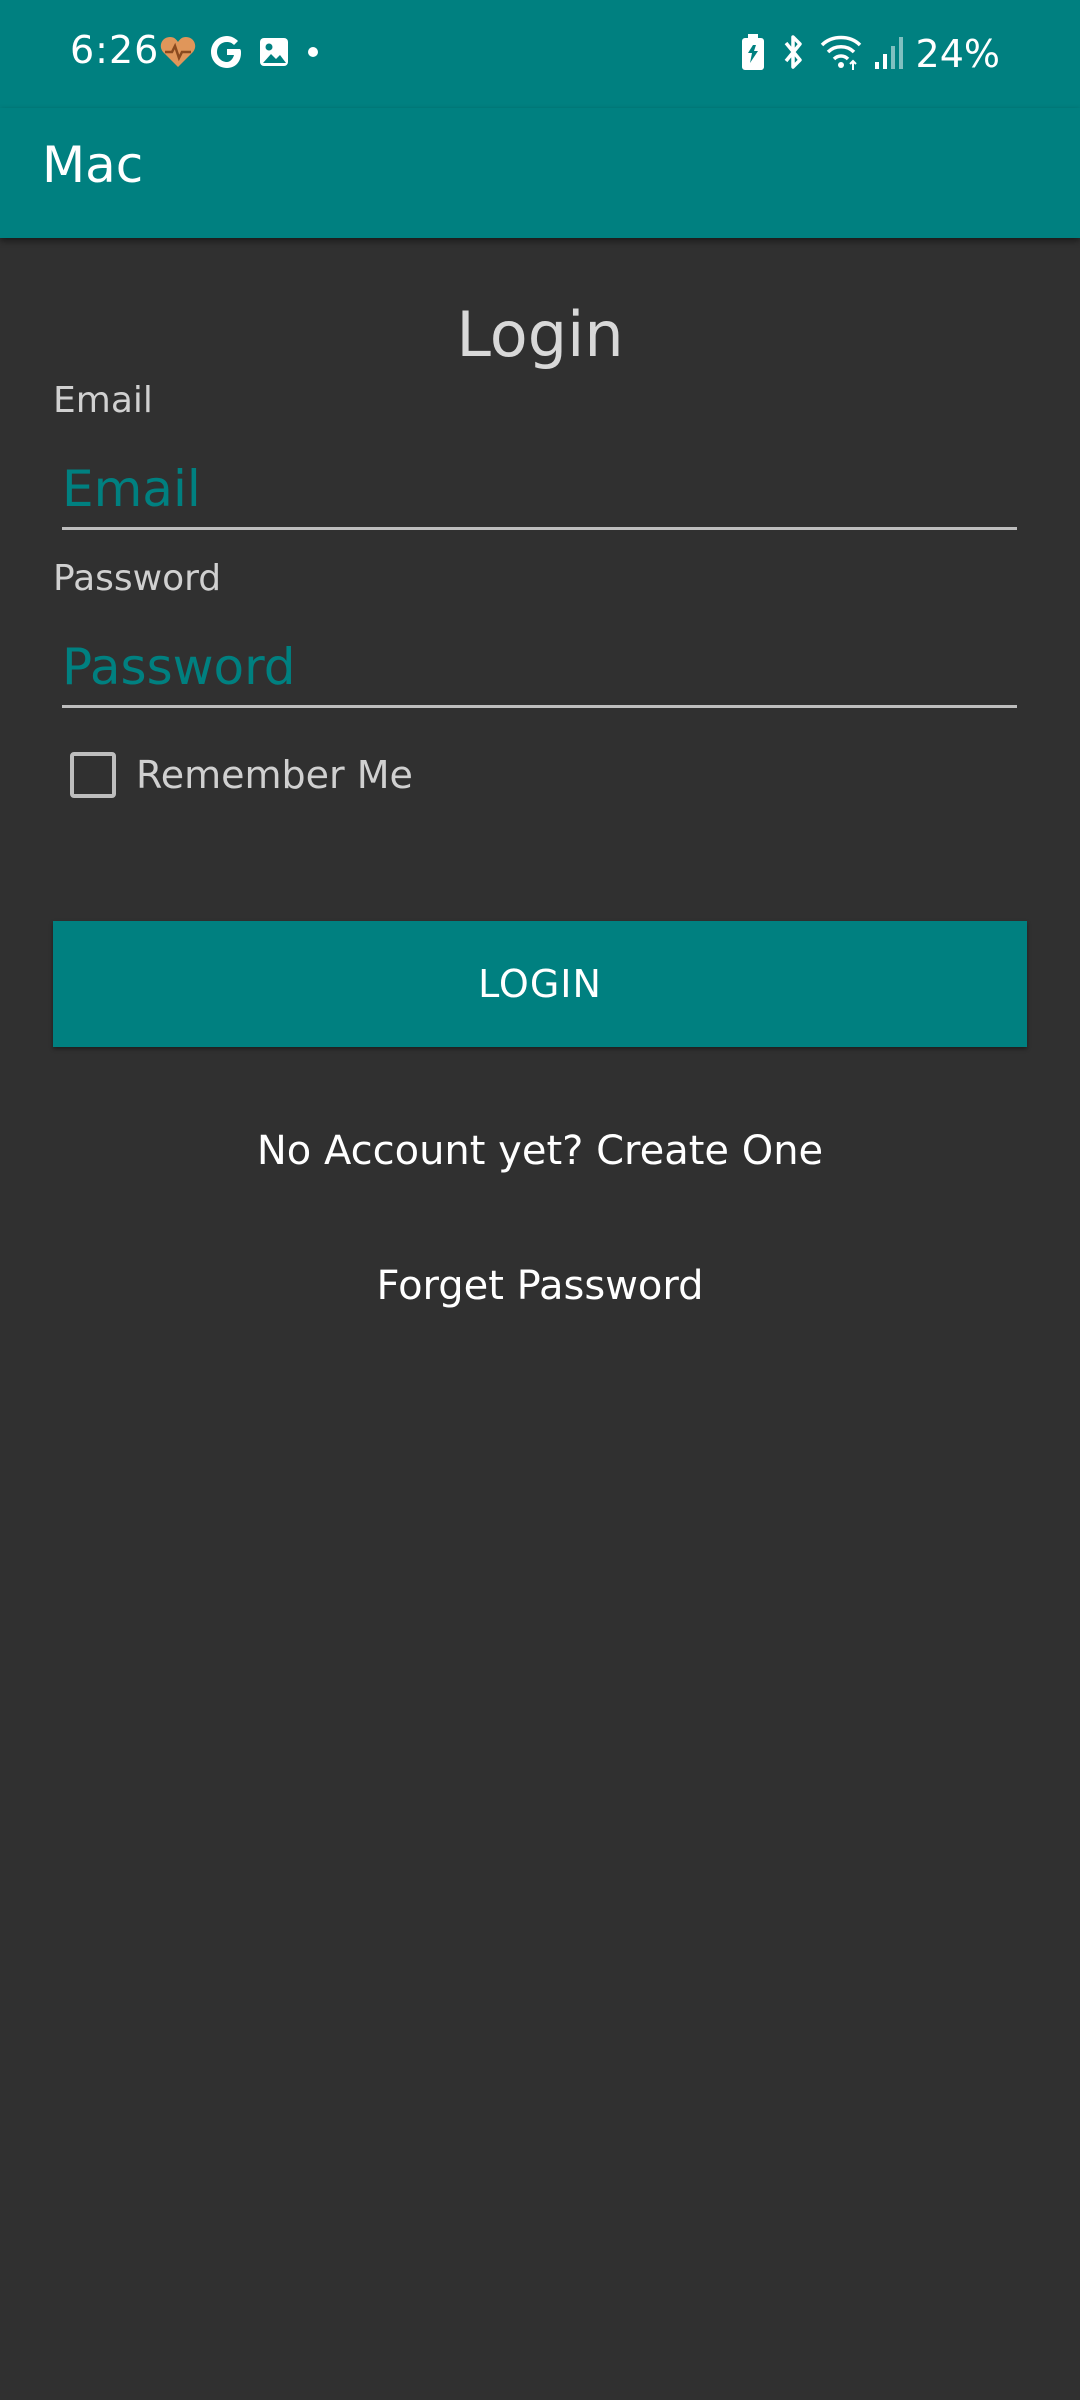  Describe the element at coordinates (115, 50) in the screenshot. I see `status-time: 6:26` at that location.